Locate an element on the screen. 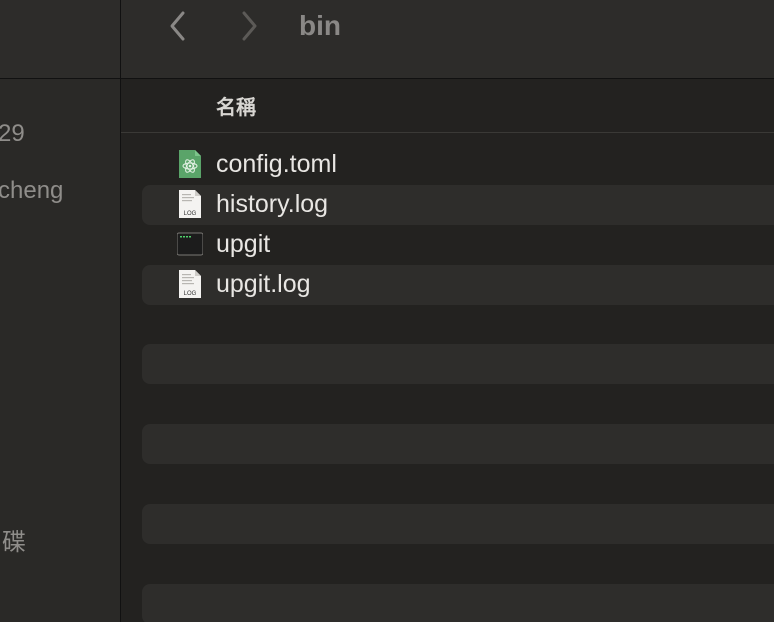  file-name: upgit.log is located at coordinates (263, 284).